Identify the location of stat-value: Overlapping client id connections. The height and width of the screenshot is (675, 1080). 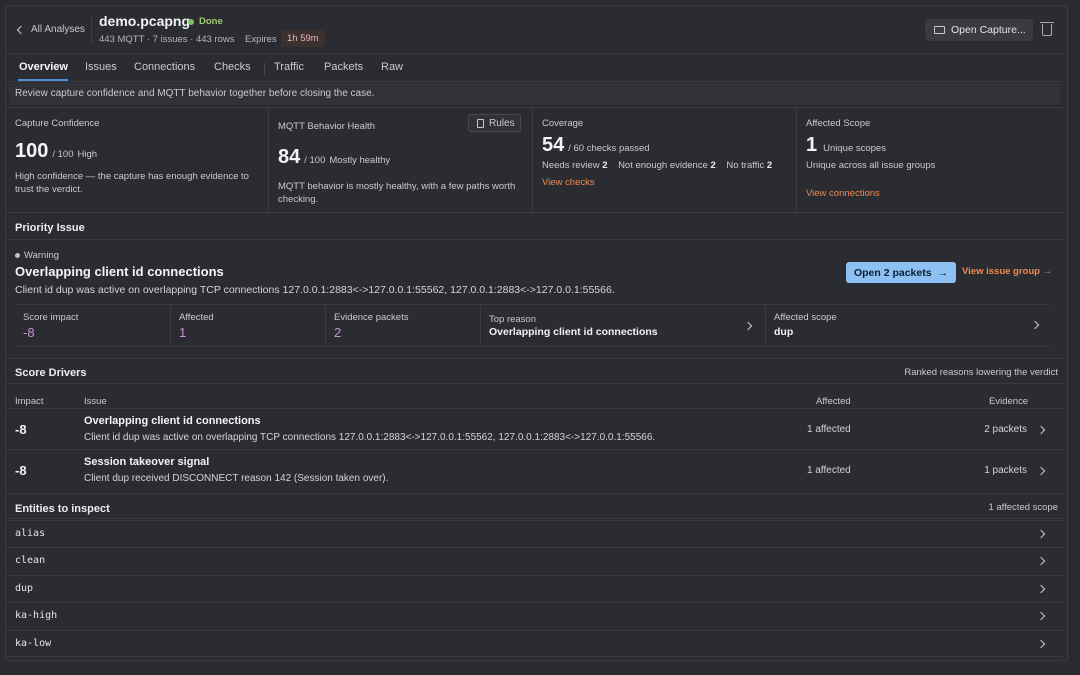
(573, 332).